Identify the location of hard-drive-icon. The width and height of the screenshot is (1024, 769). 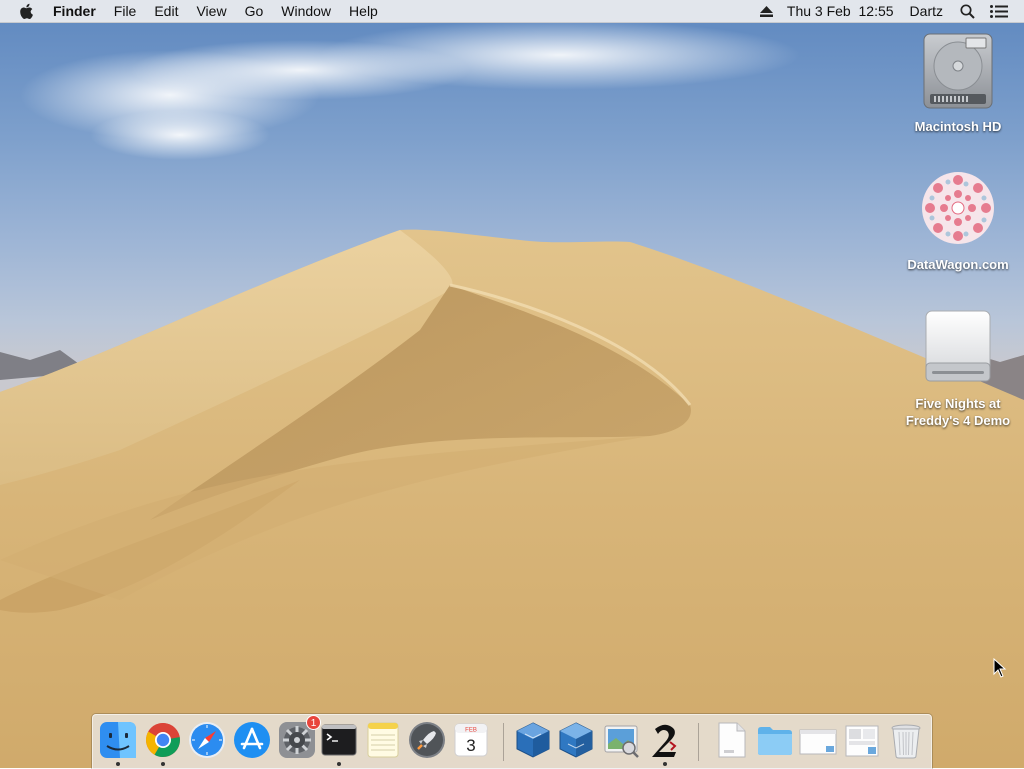
(958, 70).